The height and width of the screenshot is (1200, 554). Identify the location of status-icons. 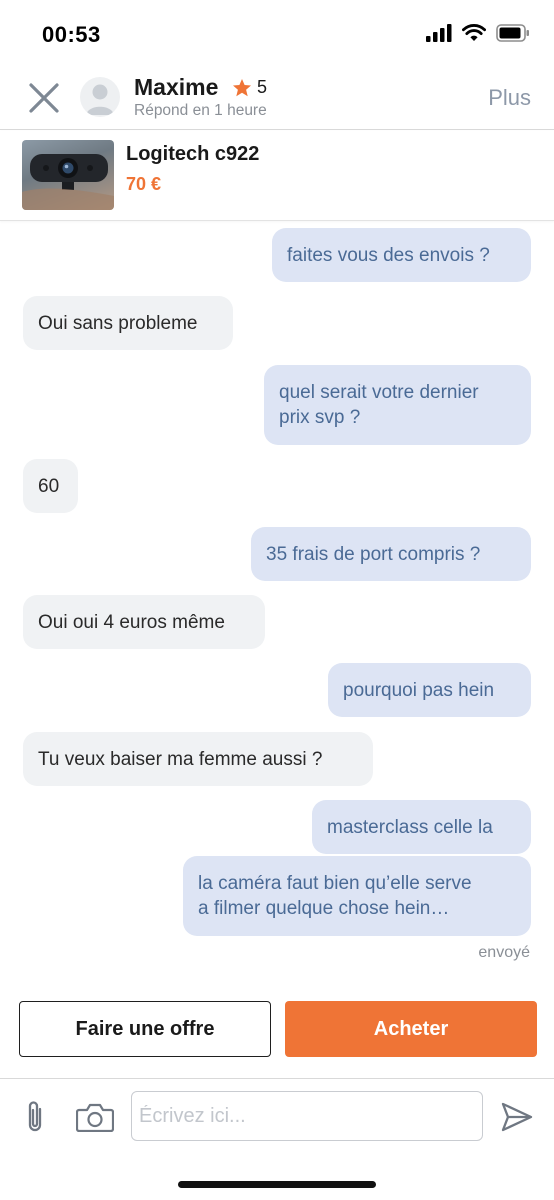
(478, 33).